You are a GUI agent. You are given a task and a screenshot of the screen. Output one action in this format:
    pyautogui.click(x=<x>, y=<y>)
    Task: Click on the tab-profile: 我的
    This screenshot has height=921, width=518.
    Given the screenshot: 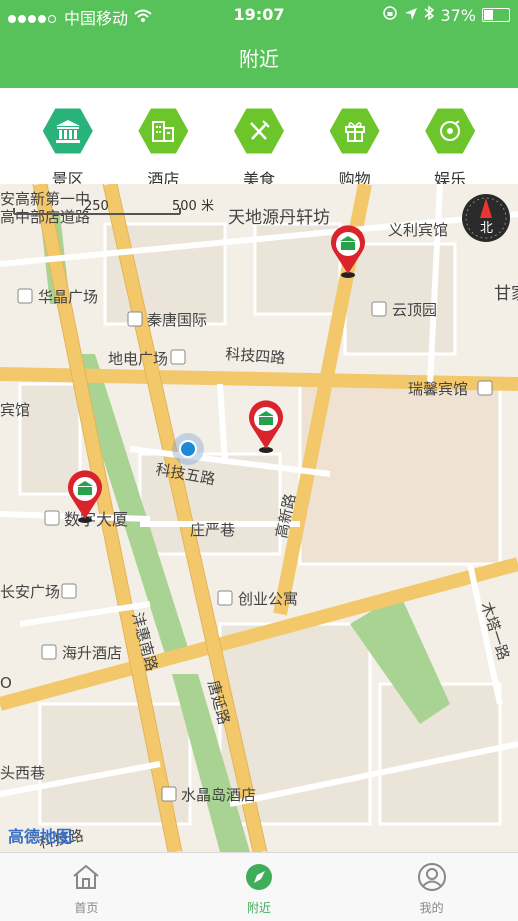 What is the action you would take?
    pyautogui.click(x=432, y=887)
    